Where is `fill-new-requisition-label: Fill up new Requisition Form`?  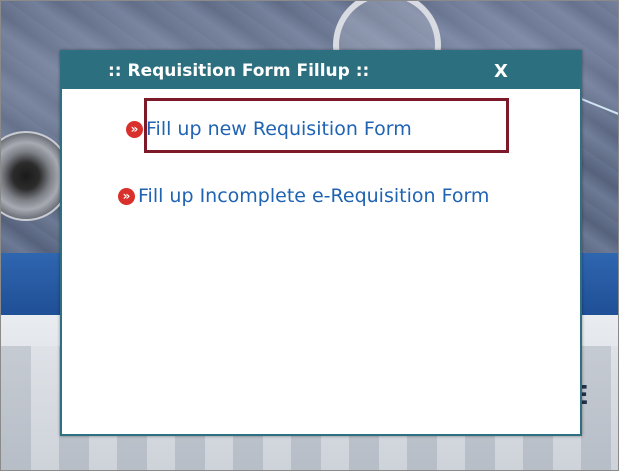 fill-new-requisition-label: Fill up new Requisition Form is located at coordinates (279, 129).